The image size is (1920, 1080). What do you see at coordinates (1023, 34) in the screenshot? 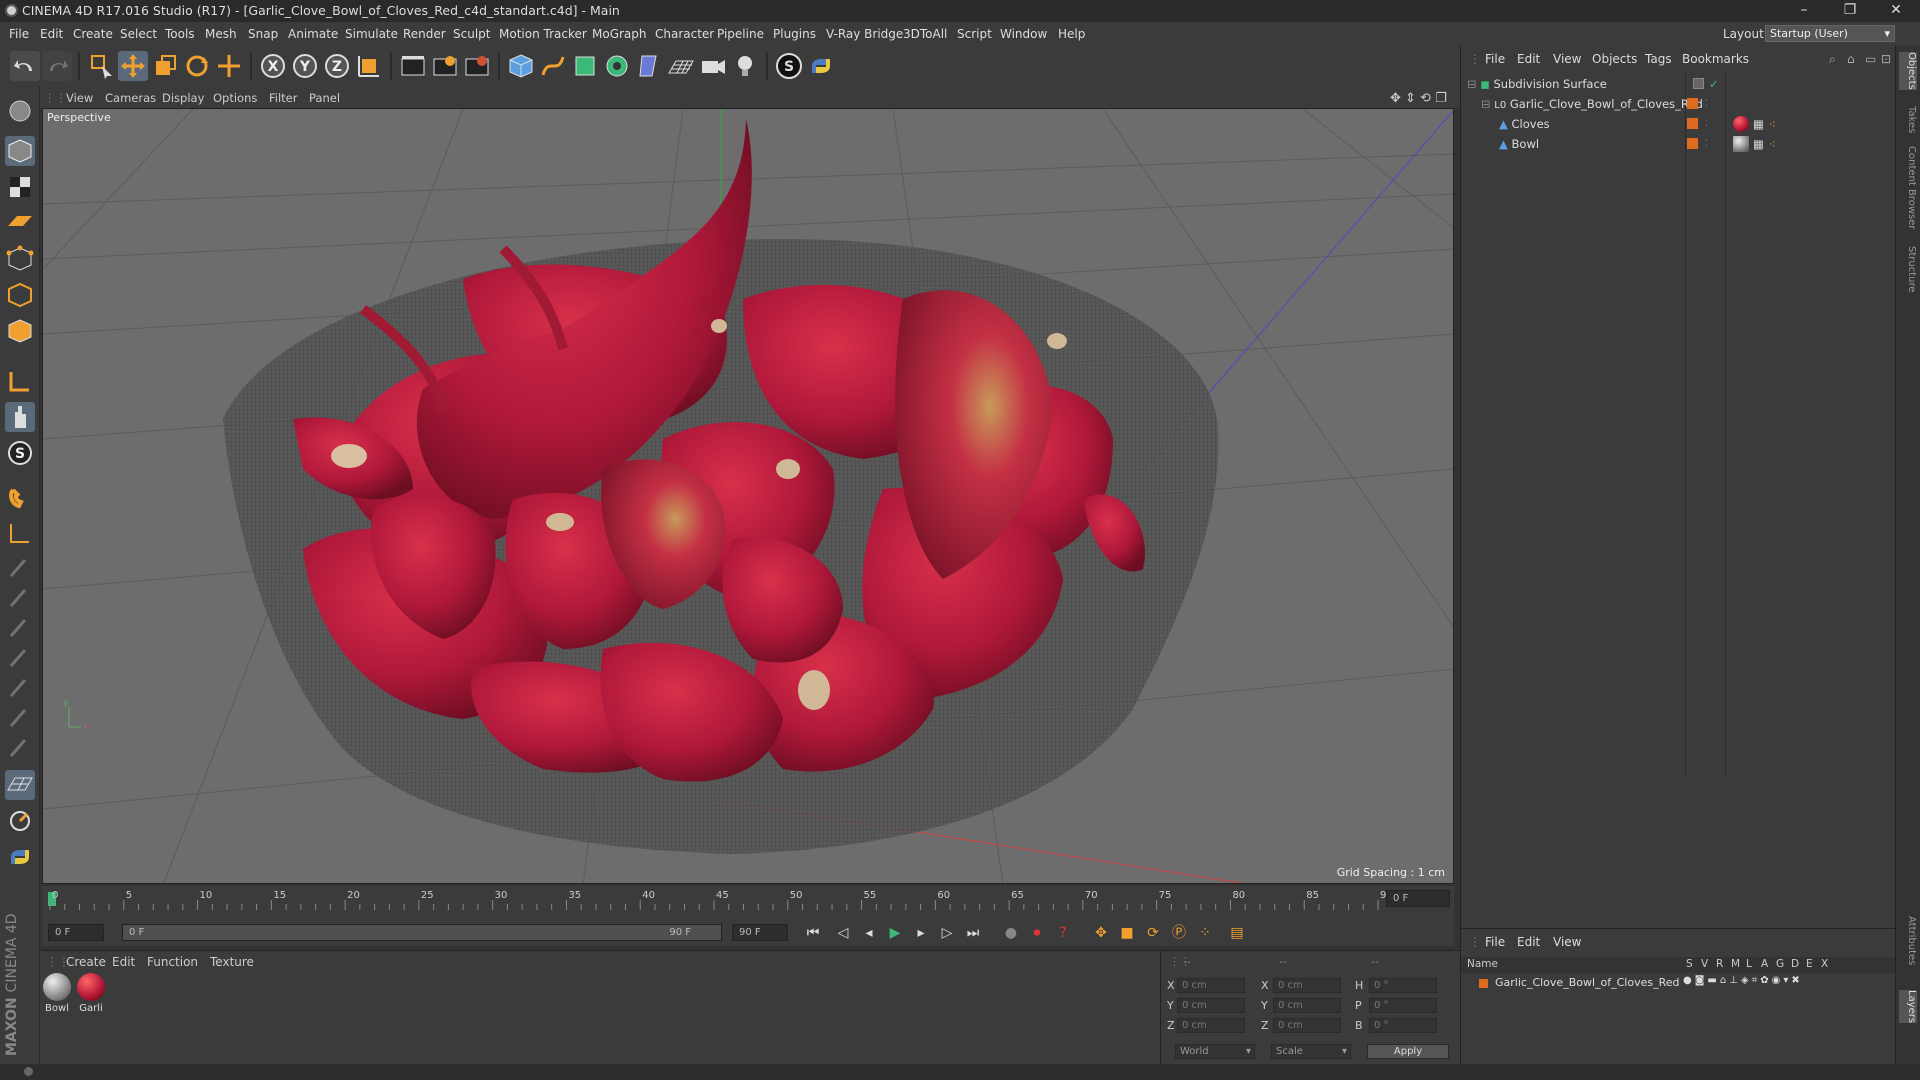
I see `menu-window: Window` at bounding box center [1023, 34].